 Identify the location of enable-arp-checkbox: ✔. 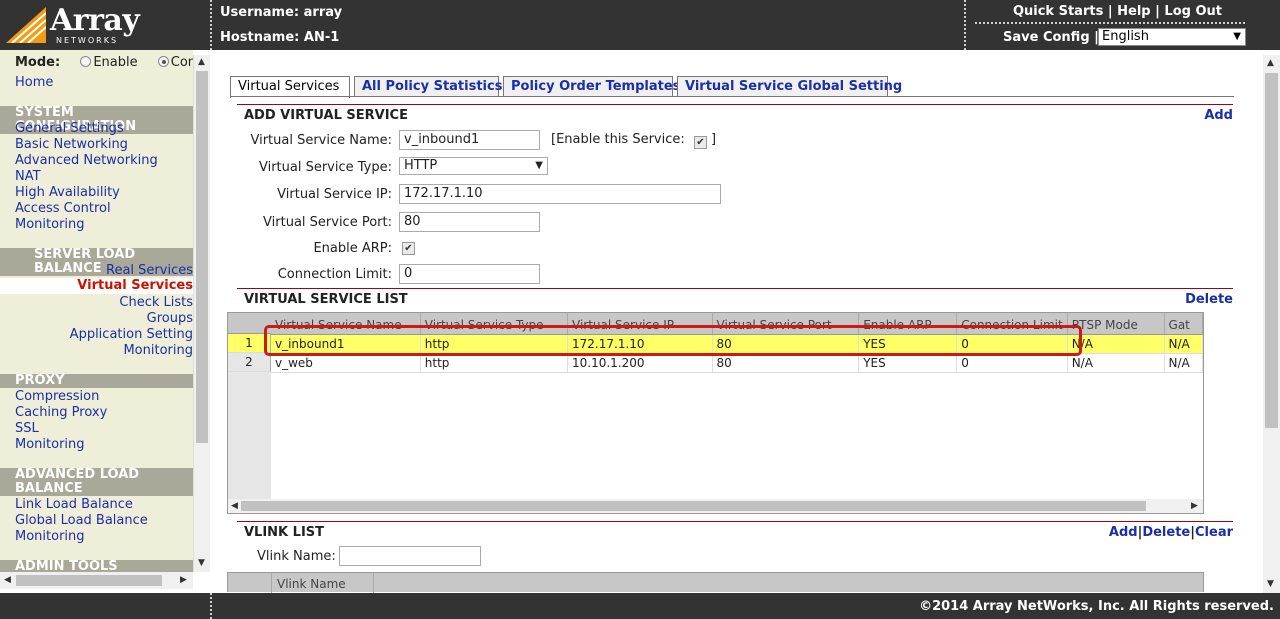
(408, 248).